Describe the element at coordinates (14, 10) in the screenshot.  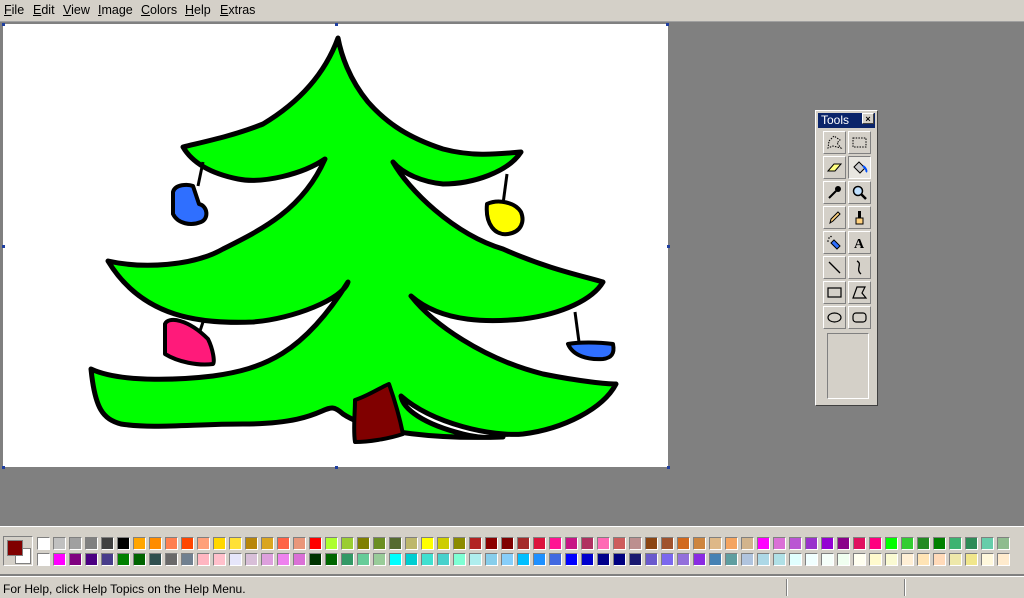
I see `menu-file: File` at that location.